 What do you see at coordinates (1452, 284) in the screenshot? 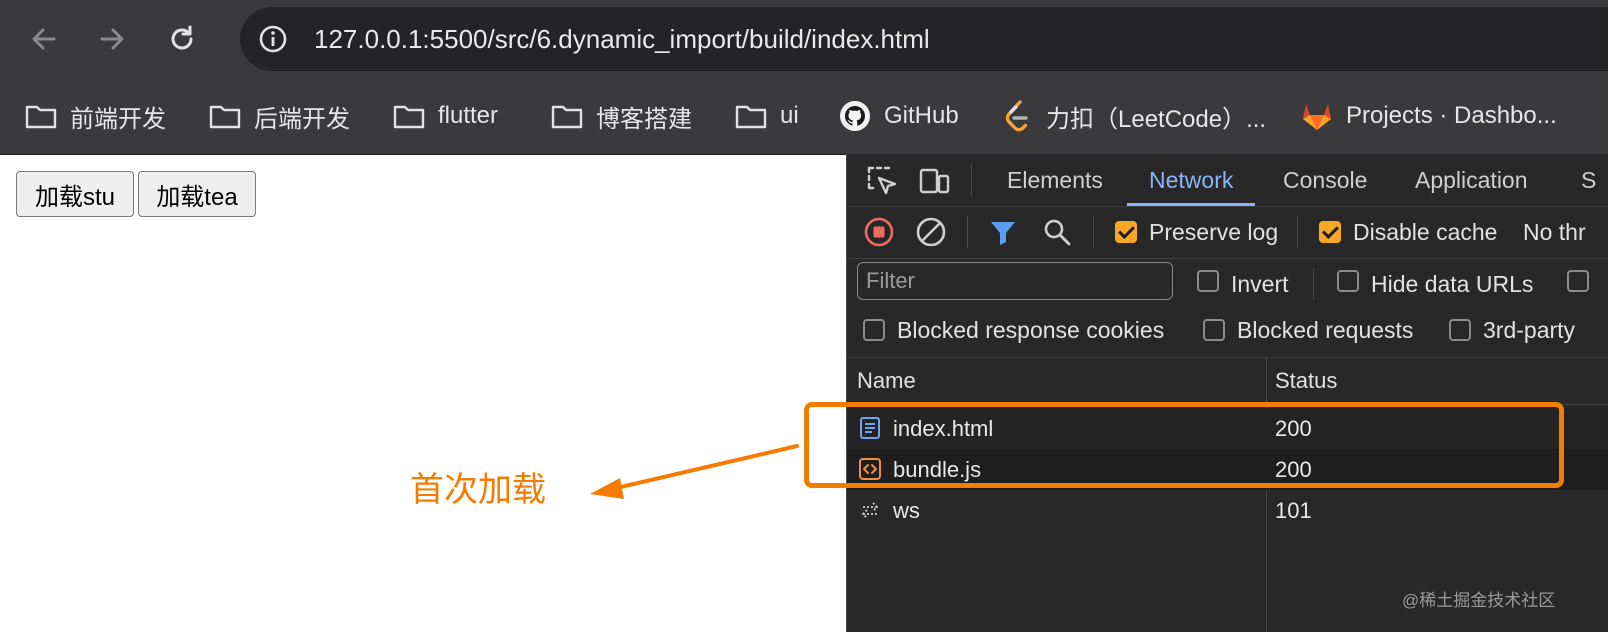
I see `hide-data-urls-label: Hide data URLs` at bounding box center [1452, 284].